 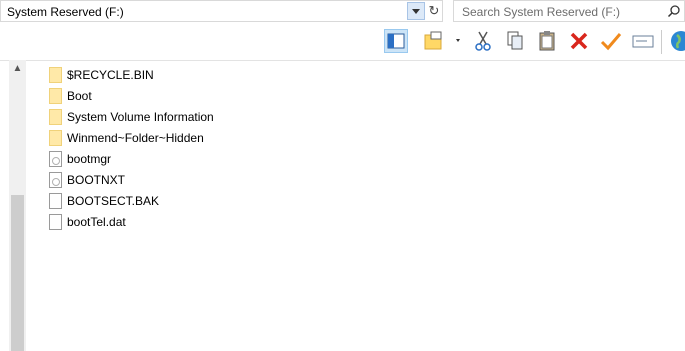 What do you see at coordinates (199, 221) in the screenshot?
I see `list-item: bootTel.dat` at bounding box center [199, 221].